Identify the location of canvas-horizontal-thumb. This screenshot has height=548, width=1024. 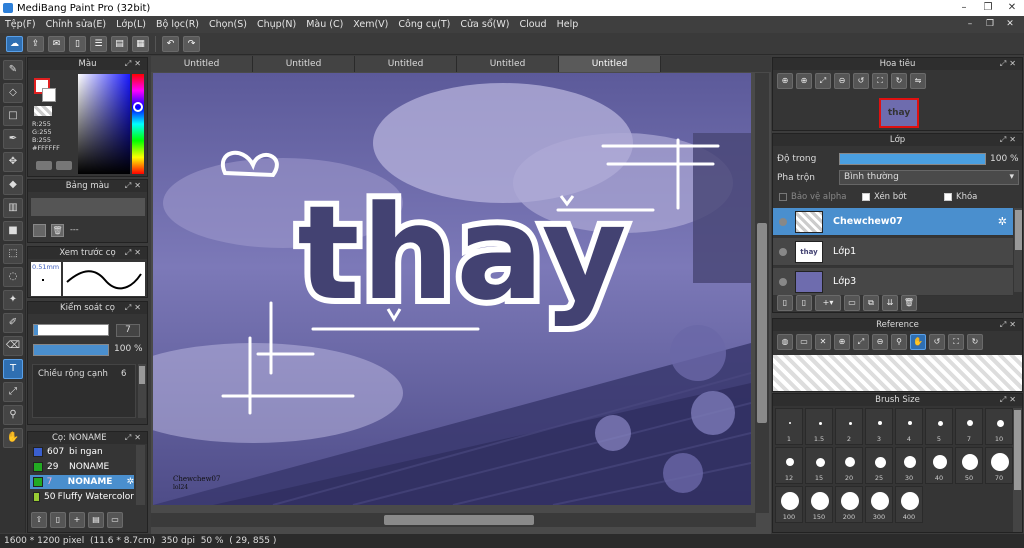
(459, 520).